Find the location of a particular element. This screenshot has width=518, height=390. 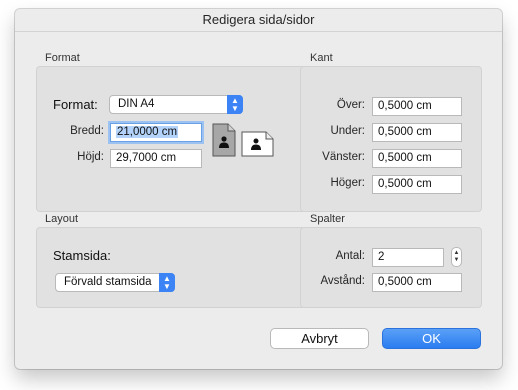

right-margin-field: 0,5000 cm is located at coordinates (417, 184).